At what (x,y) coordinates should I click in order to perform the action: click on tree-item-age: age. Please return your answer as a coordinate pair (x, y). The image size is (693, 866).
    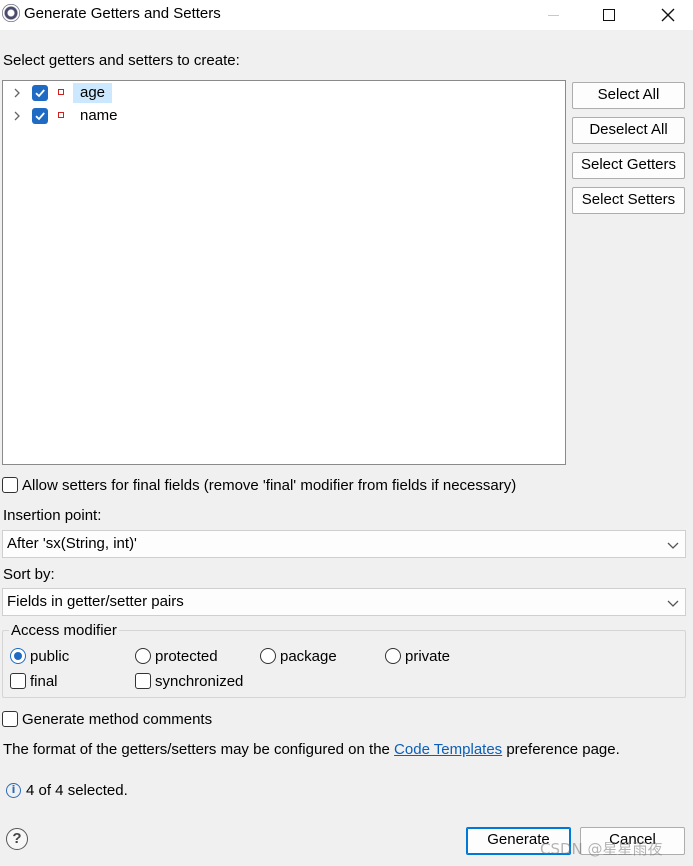
    Looking at the image, I should click on (283, 93).